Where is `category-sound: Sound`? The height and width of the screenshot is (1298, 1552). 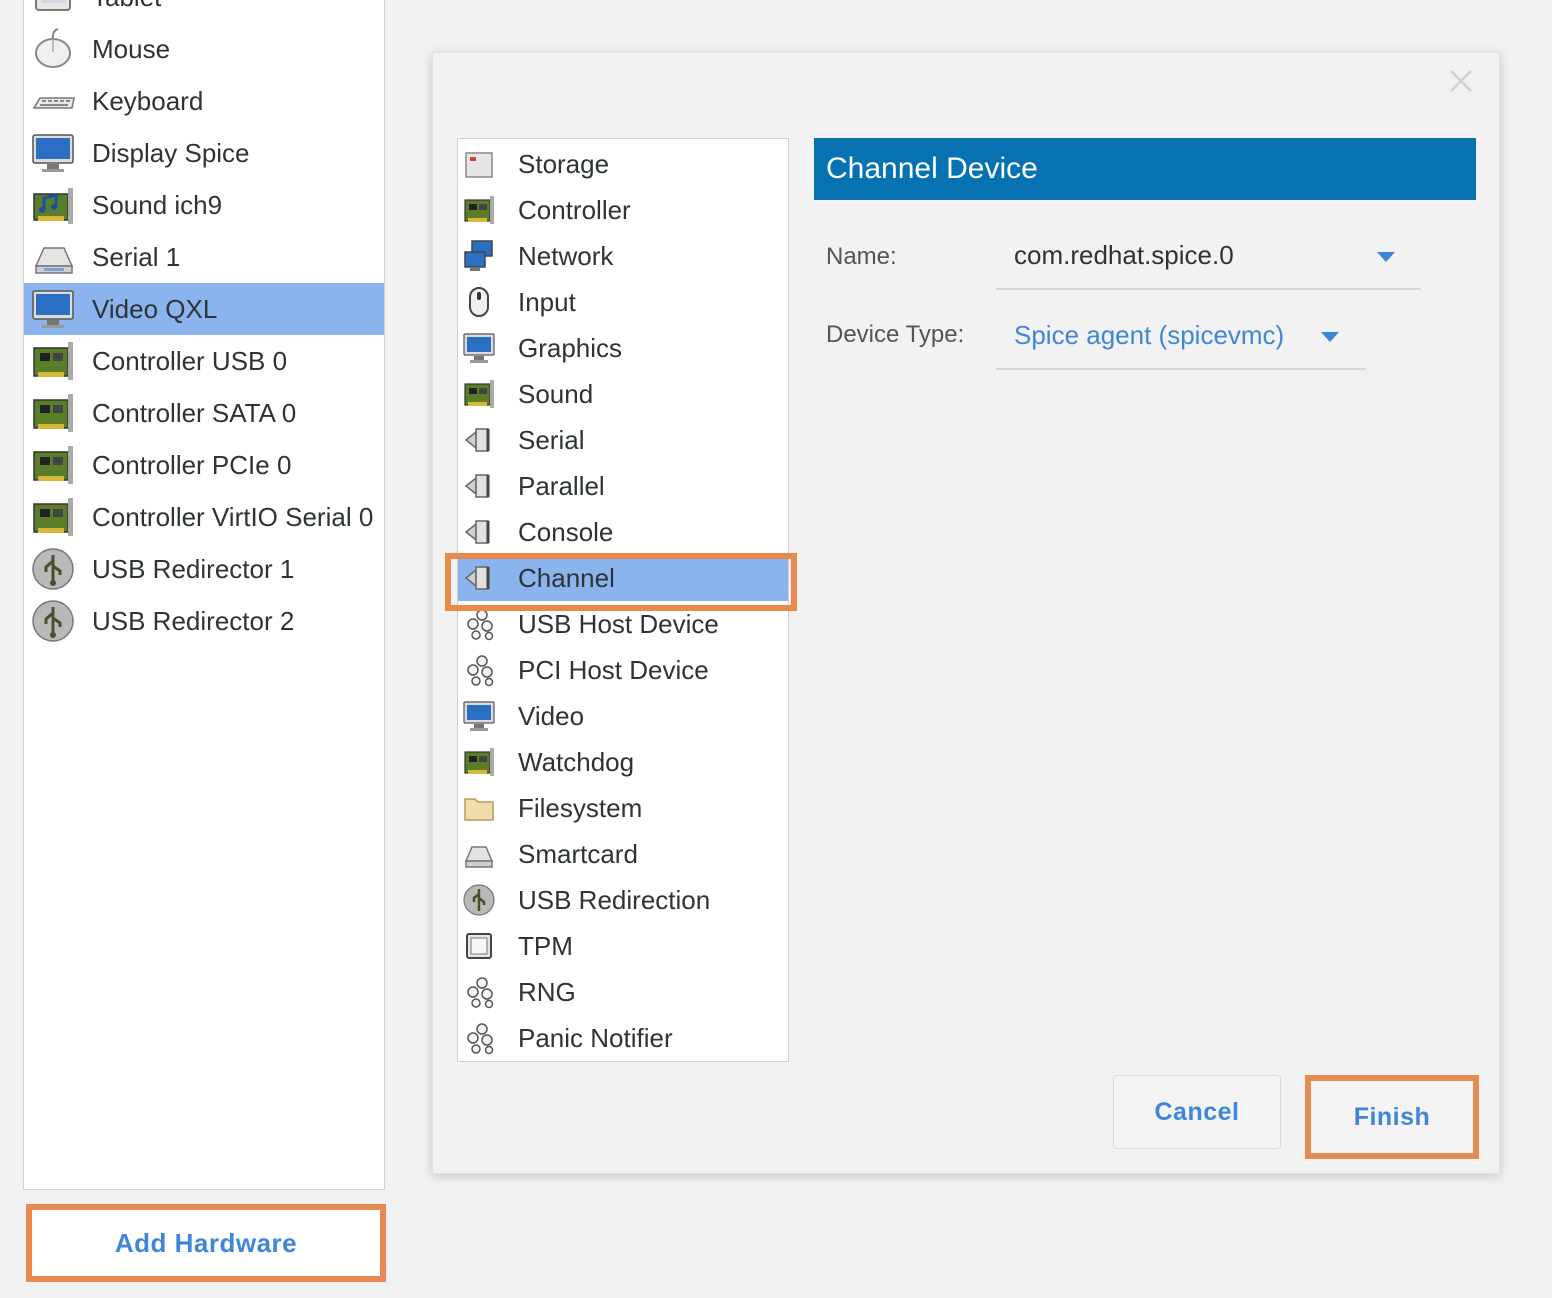
category-sound: Sound is located at coordinates (623, 394).